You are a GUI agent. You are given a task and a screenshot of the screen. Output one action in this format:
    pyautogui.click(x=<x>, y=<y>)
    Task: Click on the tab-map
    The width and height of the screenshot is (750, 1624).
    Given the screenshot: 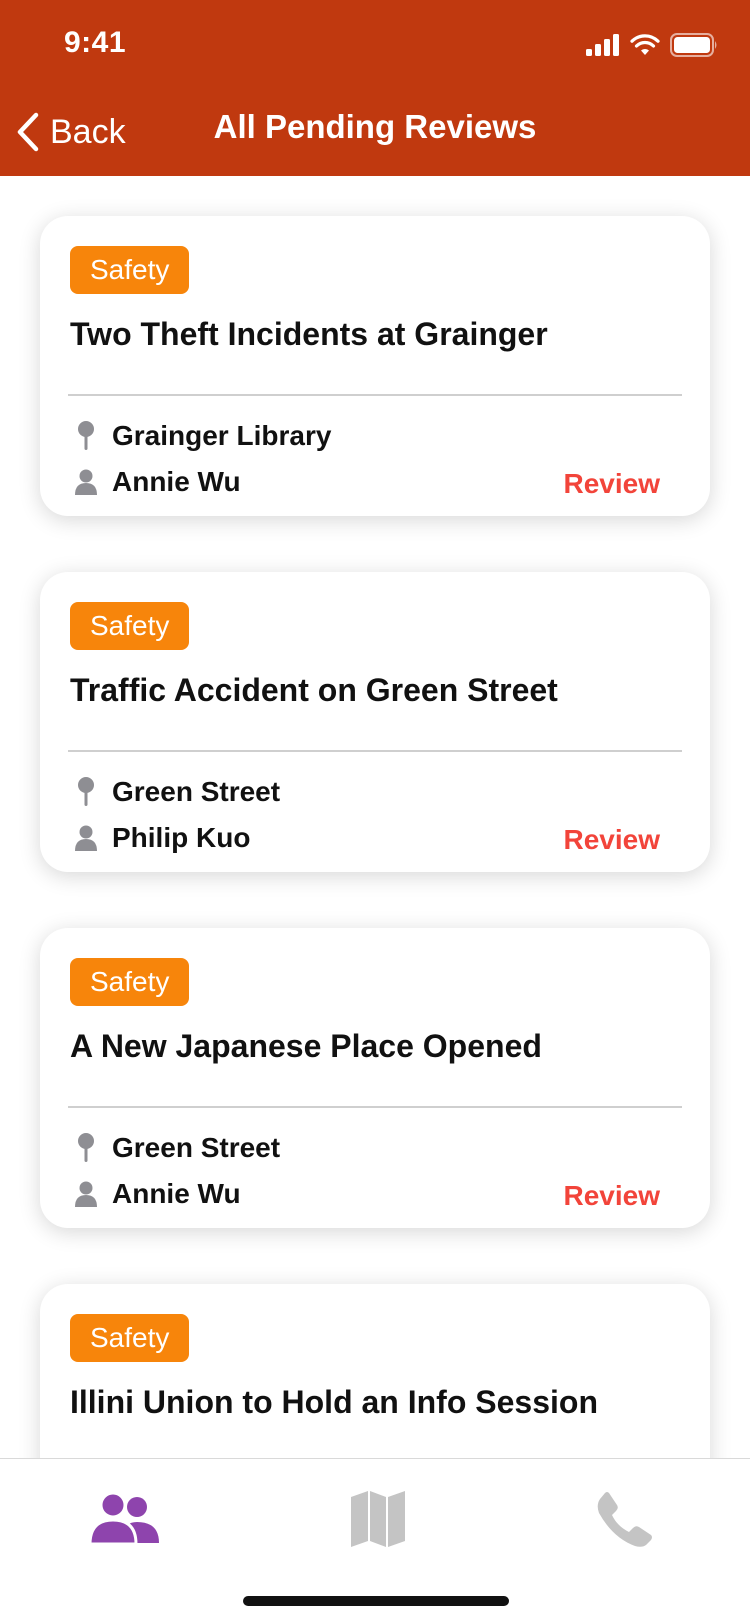 What is the action you would take?
    pyautogui.click(x=378, y=1519)
    